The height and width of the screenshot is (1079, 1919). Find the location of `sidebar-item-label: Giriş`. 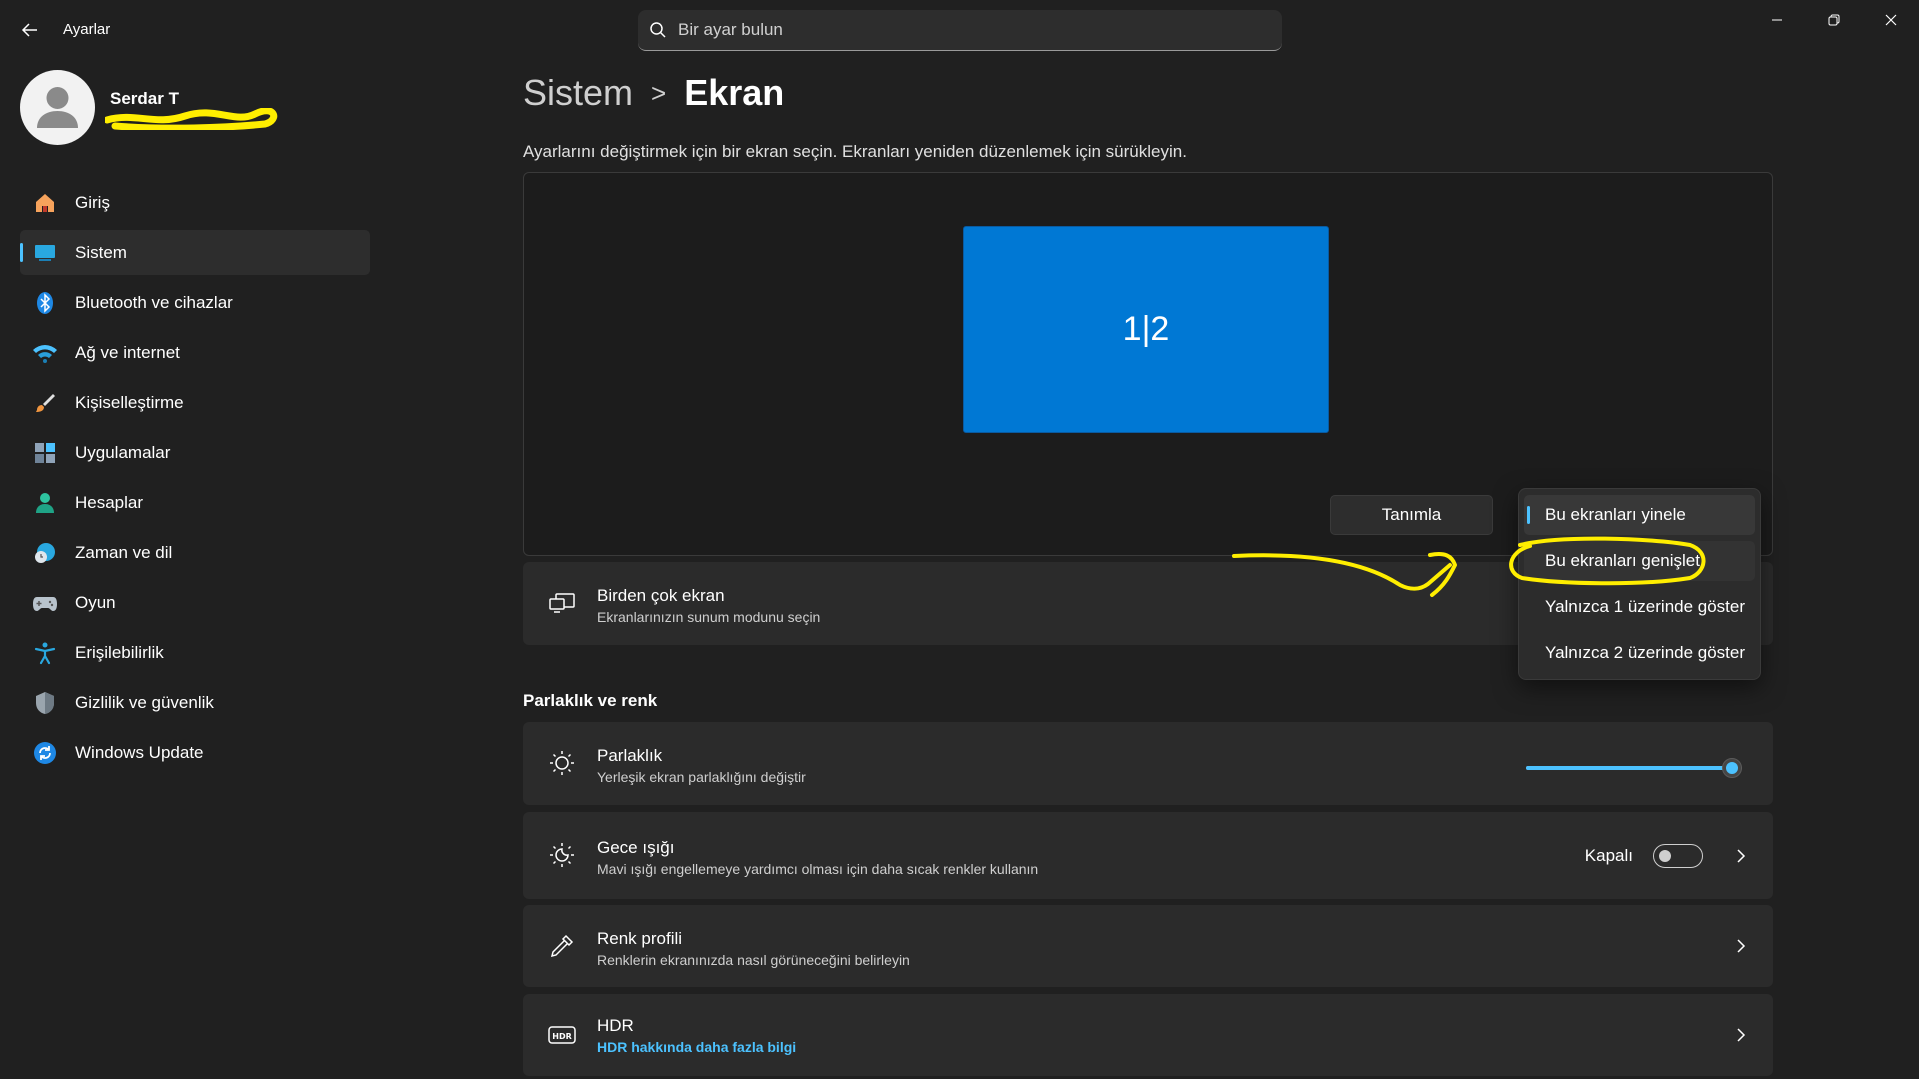

sidebar-item-label: Giriş is located at coordinates (92, 202).